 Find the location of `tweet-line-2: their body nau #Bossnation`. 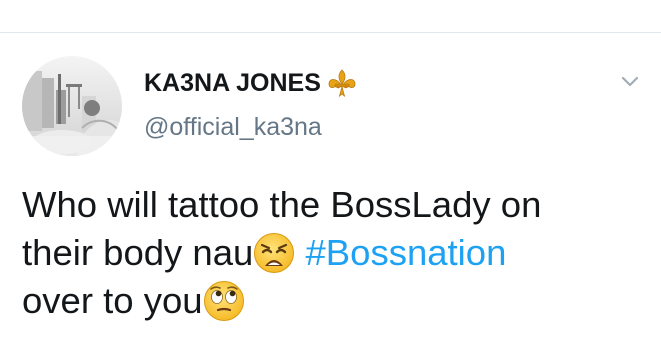

tweet-line-2: their body nau #Bossnation is located at coordinates (337, 253).